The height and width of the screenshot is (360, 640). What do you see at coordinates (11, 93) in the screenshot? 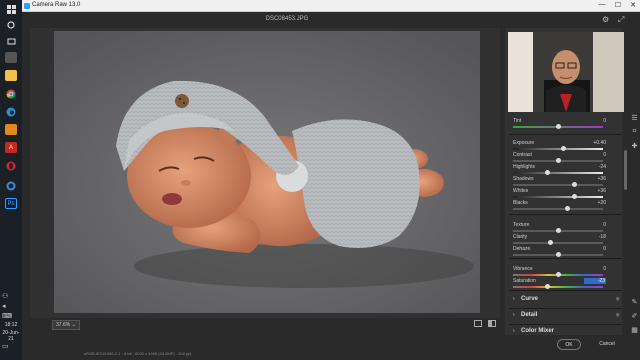
I see `chrome-icon` at bounding box center [11, 93].